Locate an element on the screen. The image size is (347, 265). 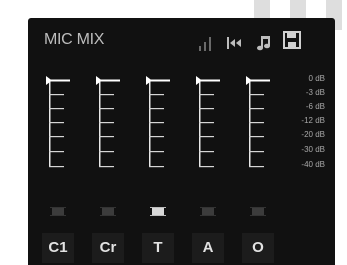
fader-c1 is located at coordinates (58, 141).